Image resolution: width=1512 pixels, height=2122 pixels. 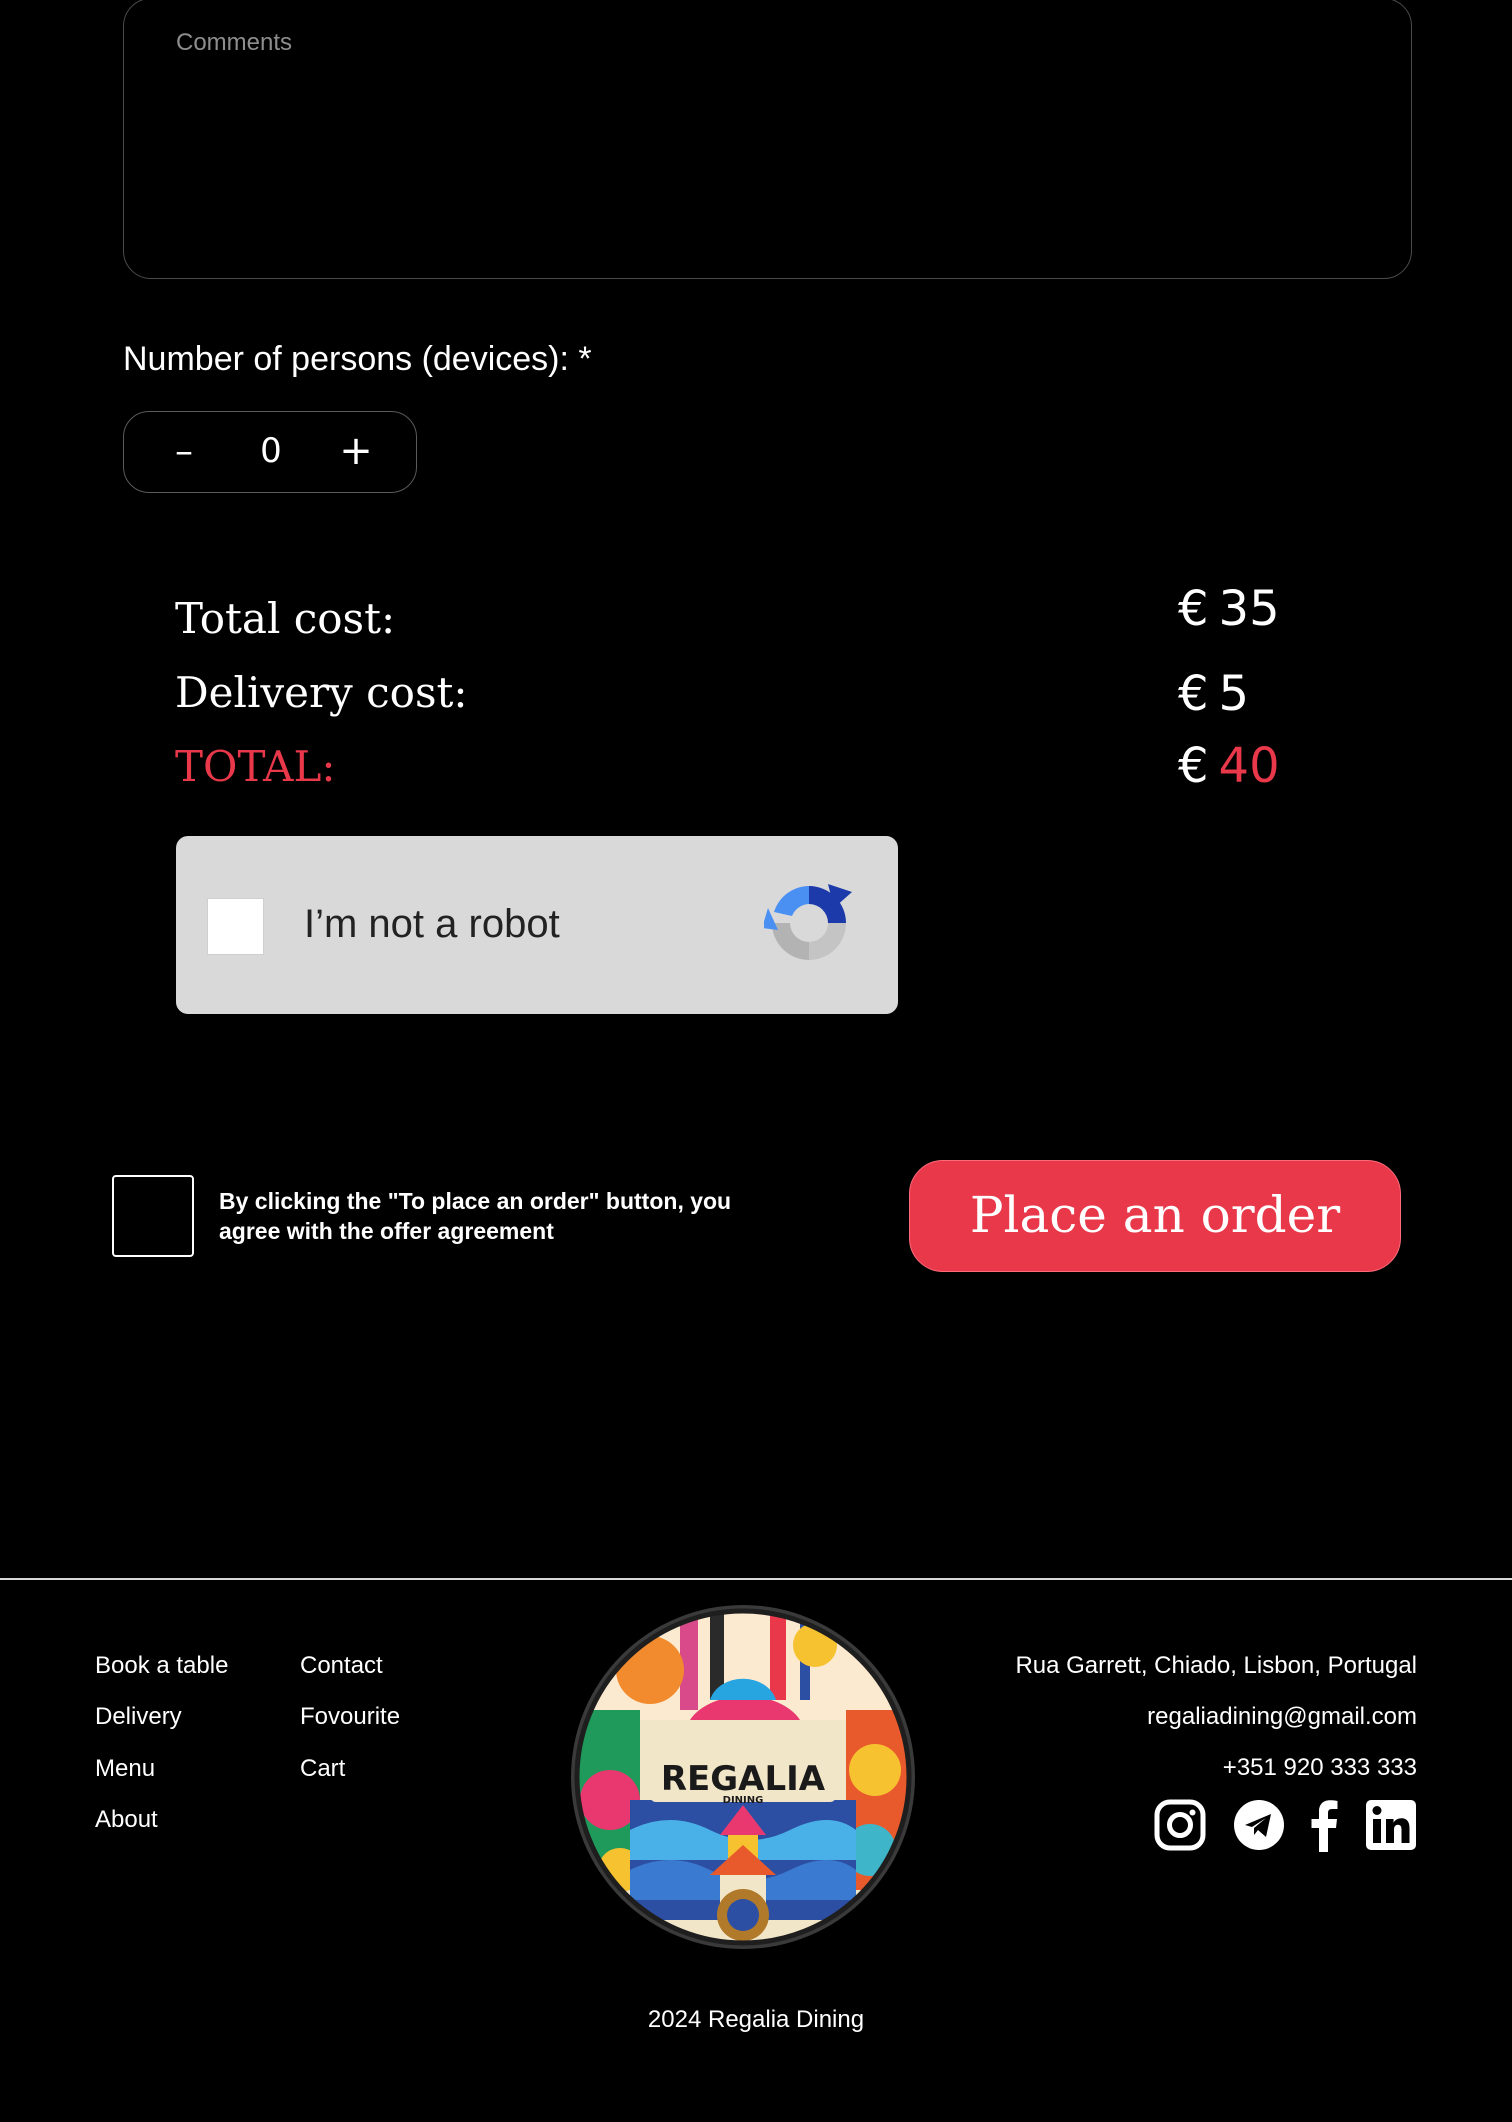 I want to click on recaptcha-widget: I’m not a robot, so click(x=537, y=925).